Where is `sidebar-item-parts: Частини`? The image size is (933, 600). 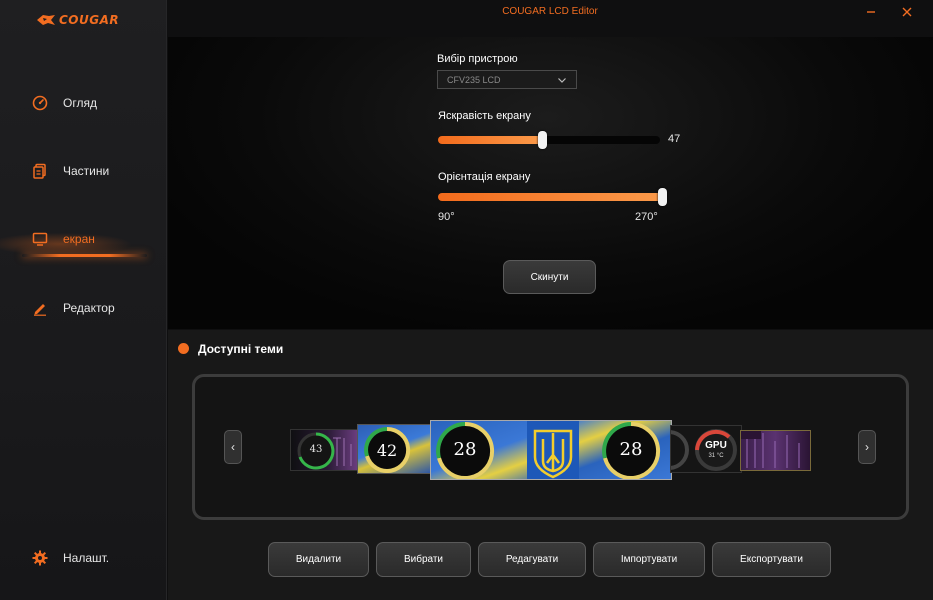
sidebar-item-parts: Частини is located at coordinates (83, 171).